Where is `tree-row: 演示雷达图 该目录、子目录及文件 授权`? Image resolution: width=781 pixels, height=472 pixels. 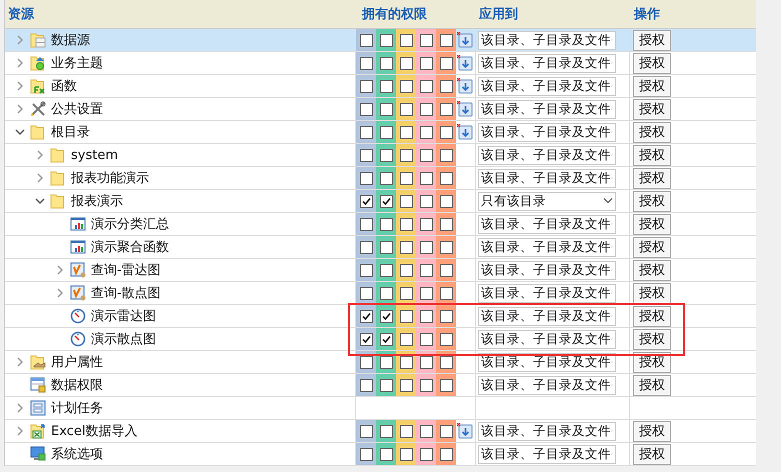 tree-row: 演示雷达图 该目录、子目录及文件 授权 is located at coordinates (380, 316).